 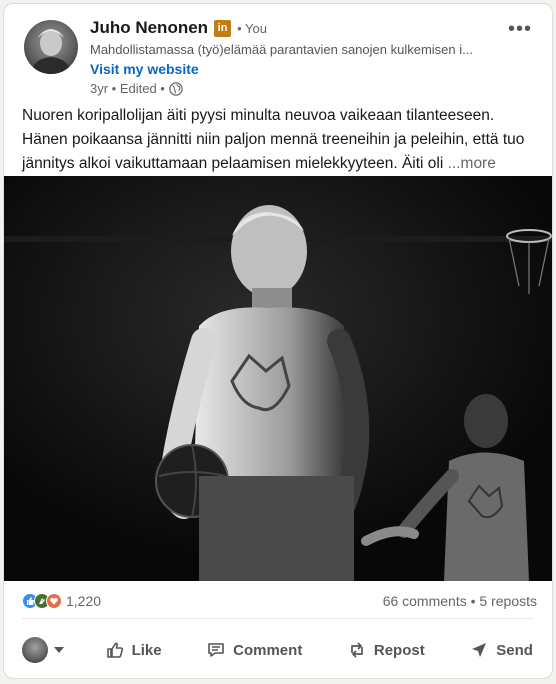 What do you see at coordinates (399, 650) in the screenshot?
I see `repost-label: Repost` at bounding box center [399, 650].